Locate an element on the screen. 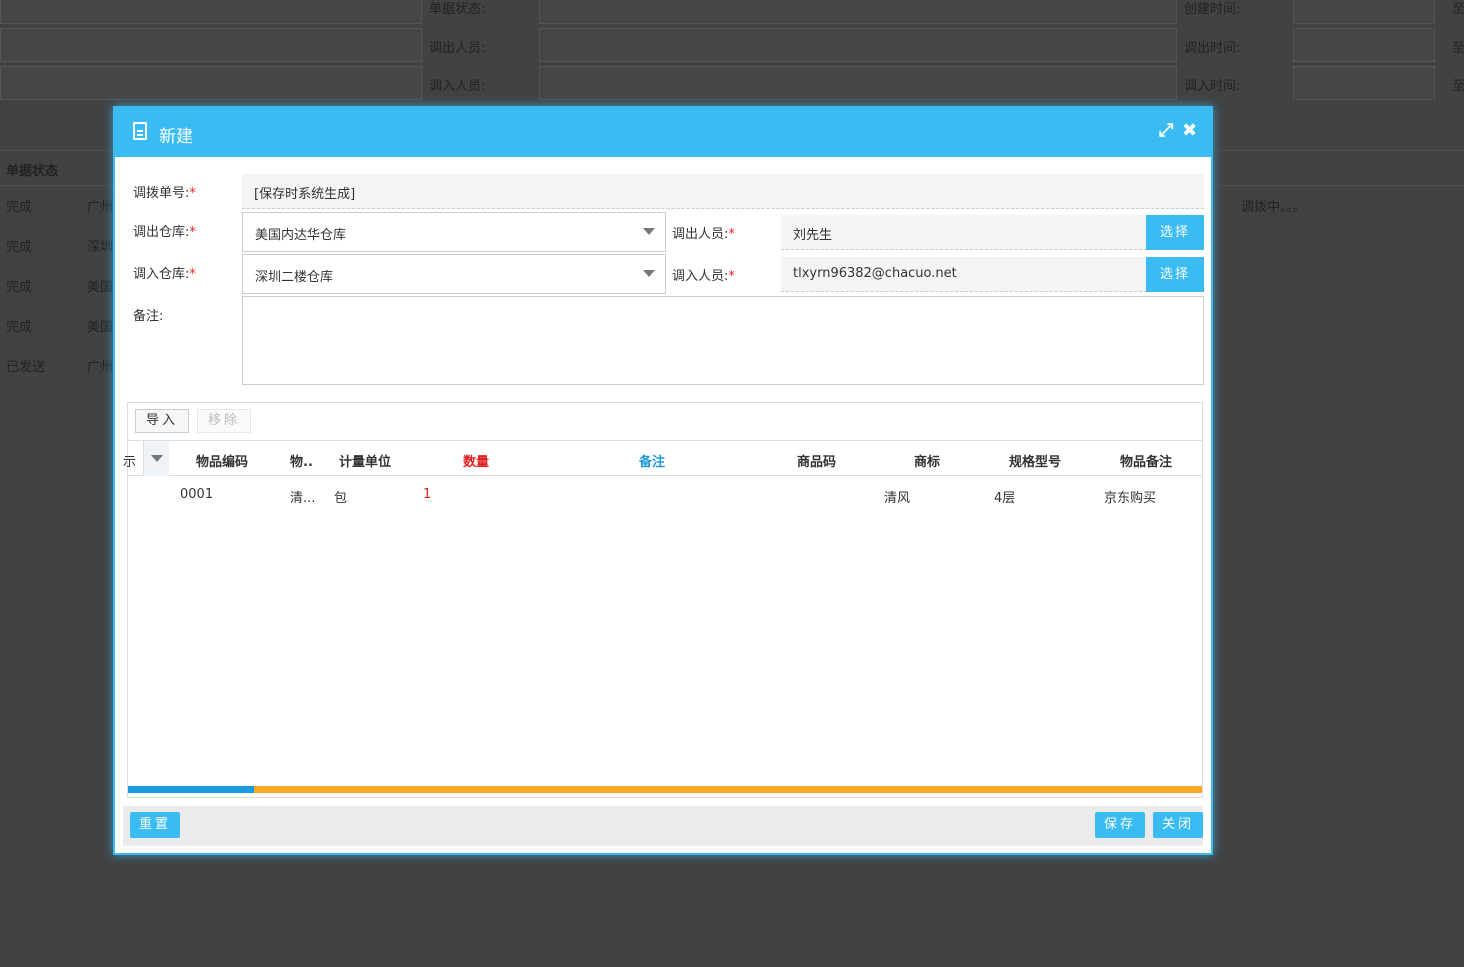 The width and height of the screenshot is (1464, 967). out-warehouse-value: 美国内达华仓库 is located at coordinates (301, 235).